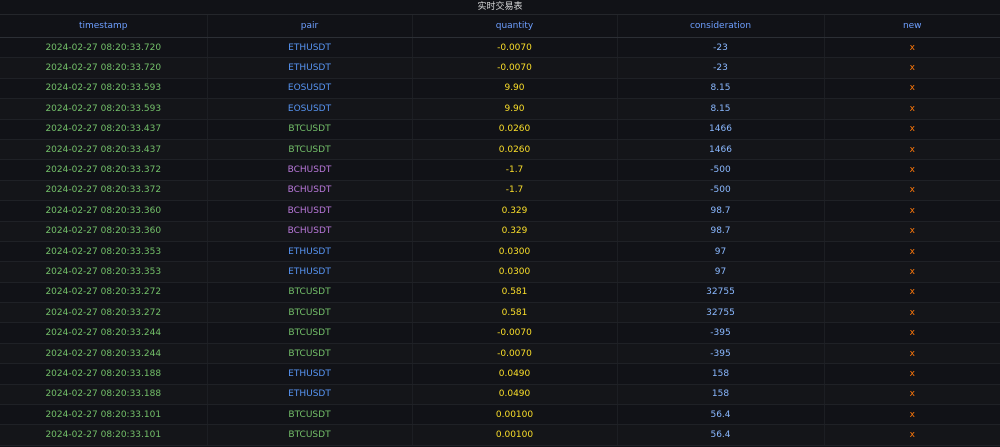  What do you see at coordinates (720, 191) in the screenshot?
I see `cell-consideration: -500` at bounding box center [720, 191].